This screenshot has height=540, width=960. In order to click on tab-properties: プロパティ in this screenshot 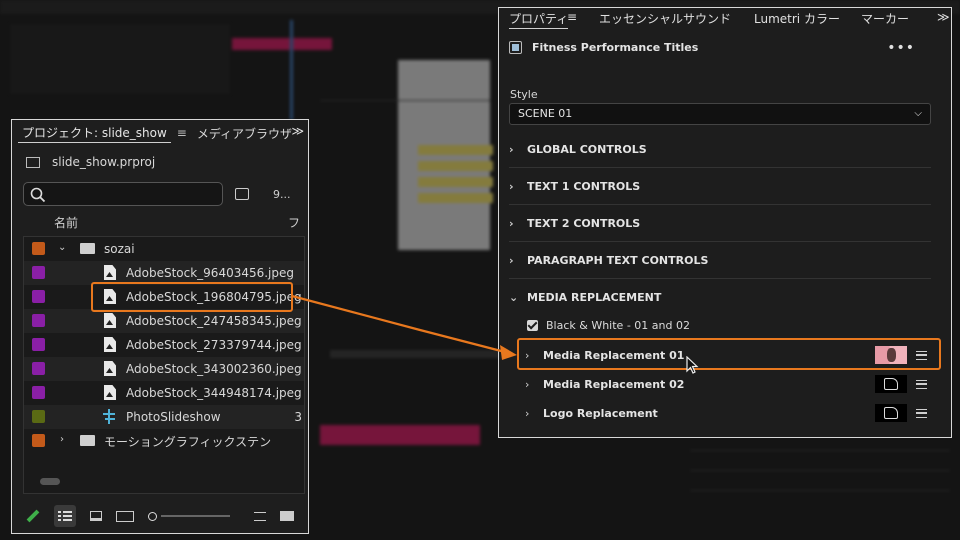, I will do `click(539, 19)`.